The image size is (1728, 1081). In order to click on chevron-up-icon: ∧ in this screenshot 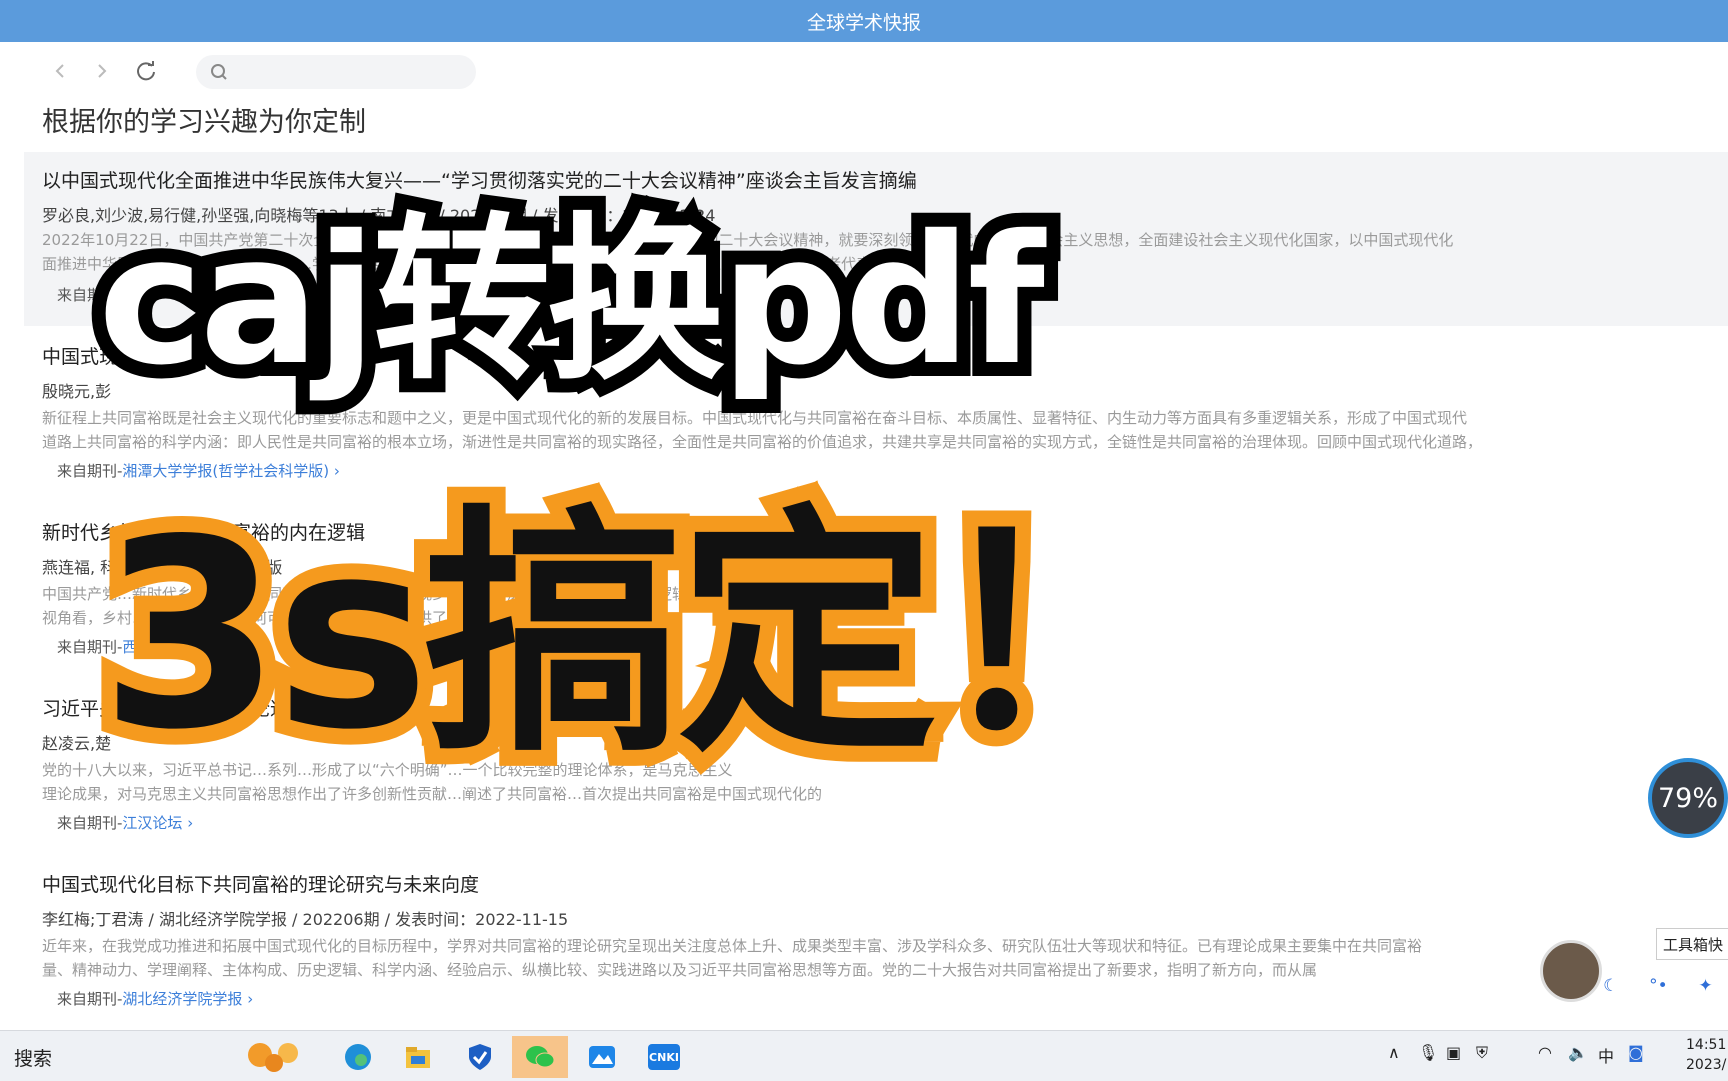, I will do `click(1394, 1052)`.